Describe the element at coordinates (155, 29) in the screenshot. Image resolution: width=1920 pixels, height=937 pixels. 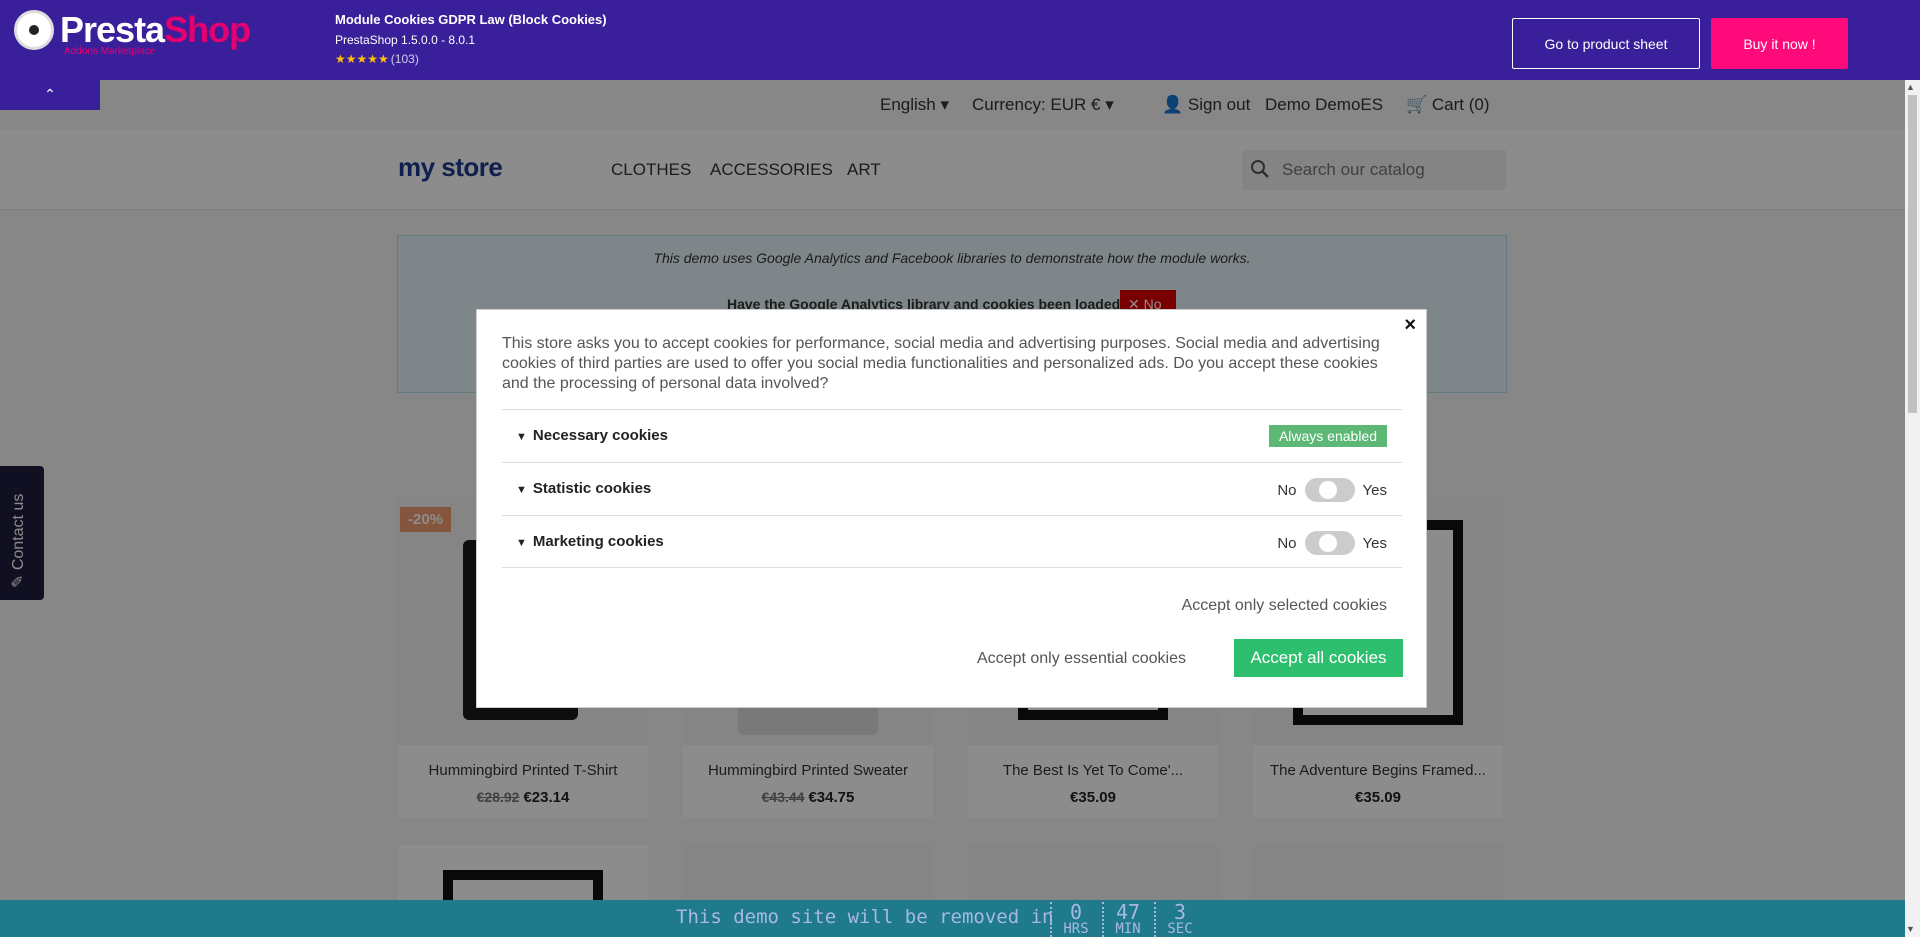
I see `brand-name: PrestaShop` at that location.